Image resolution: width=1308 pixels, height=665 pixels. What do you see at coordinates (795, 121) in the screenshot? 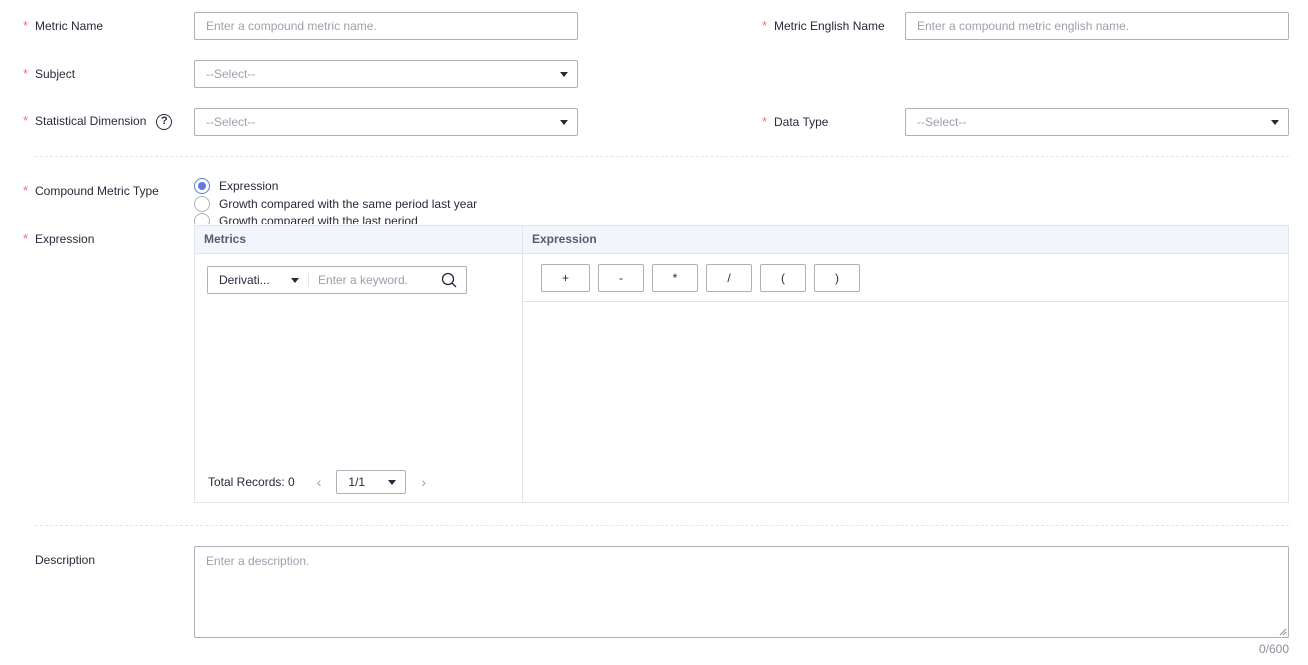
I see `data-type-label: * Data Type` at bounding box center [795, 121].